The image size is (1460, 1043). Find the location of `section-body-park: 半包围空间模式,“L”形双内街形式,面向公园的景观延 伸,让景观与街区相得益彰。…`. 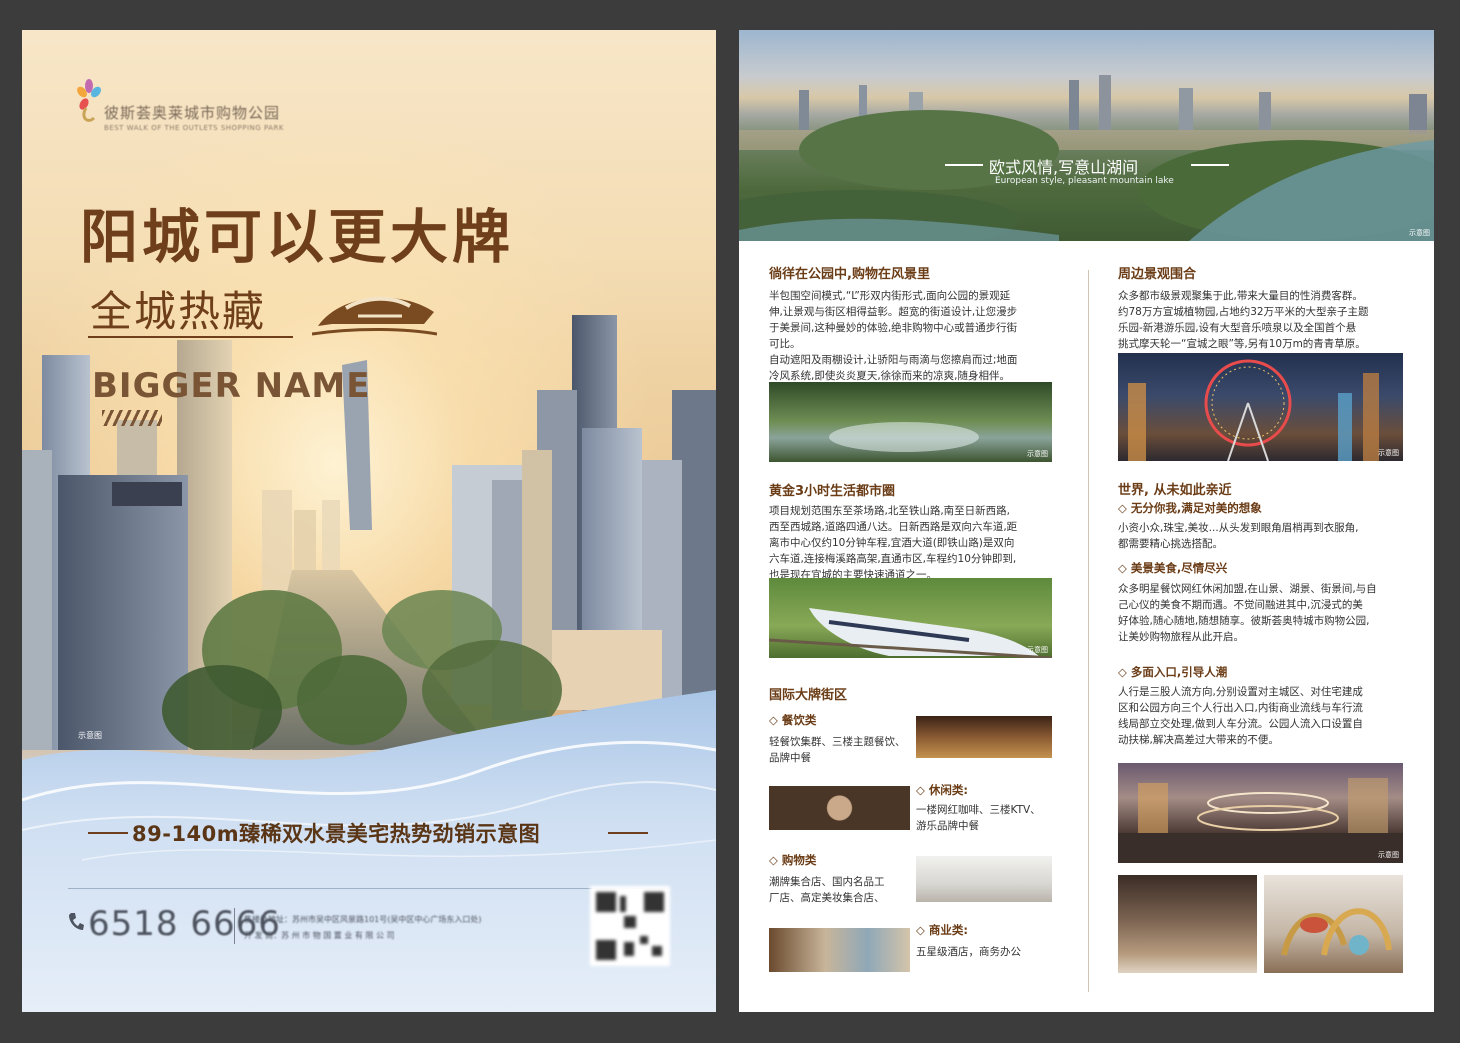

section-body-park: 半包围空间模式,“L”形双内街形式,面向公园的景观延 伸,让景观与街区相得益彰。… is located at coordinates (893, 336).